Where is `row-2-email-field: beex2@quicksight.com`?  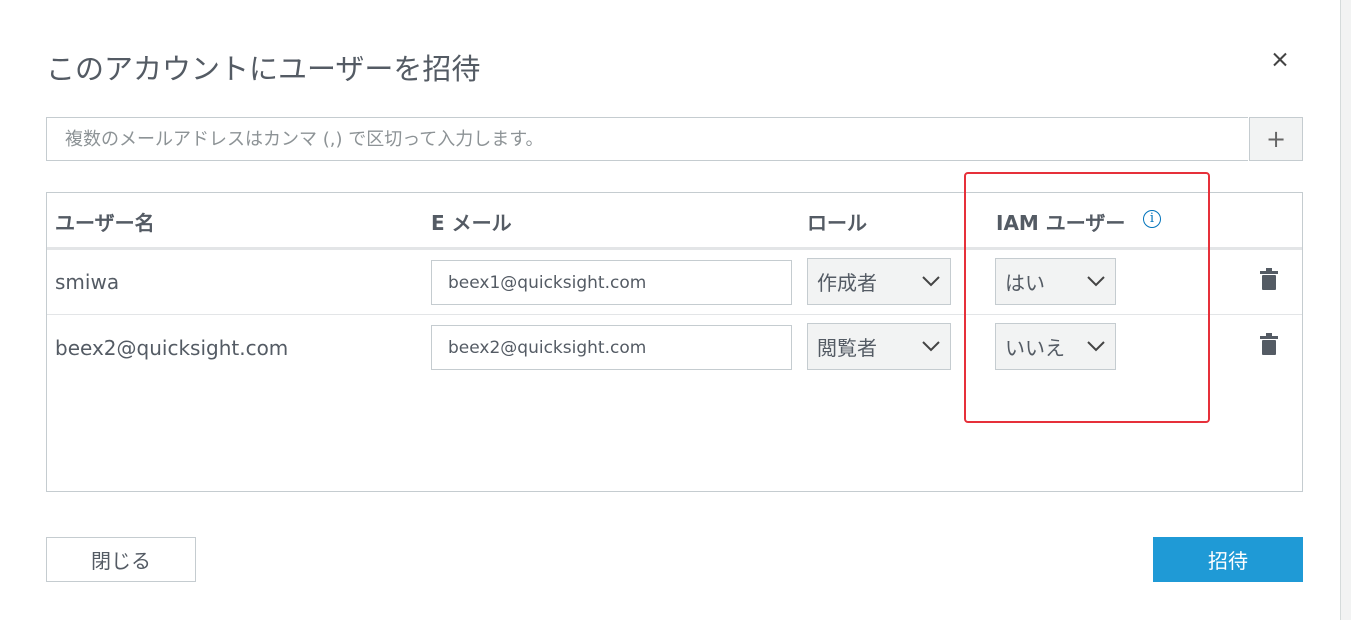
row-2-email-field: beex2@quicksight.com is located at coordinates (611, 347).